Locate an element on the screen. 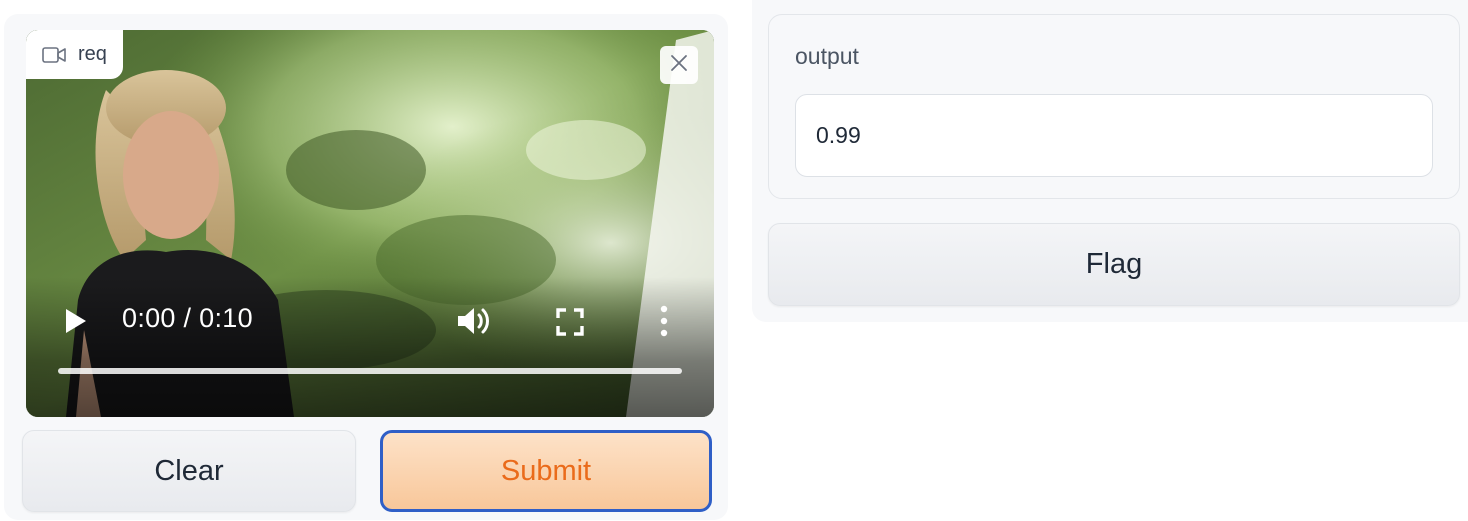 This screenshot has width=1468, height=521. play-button is located at coordinates (76, 321).